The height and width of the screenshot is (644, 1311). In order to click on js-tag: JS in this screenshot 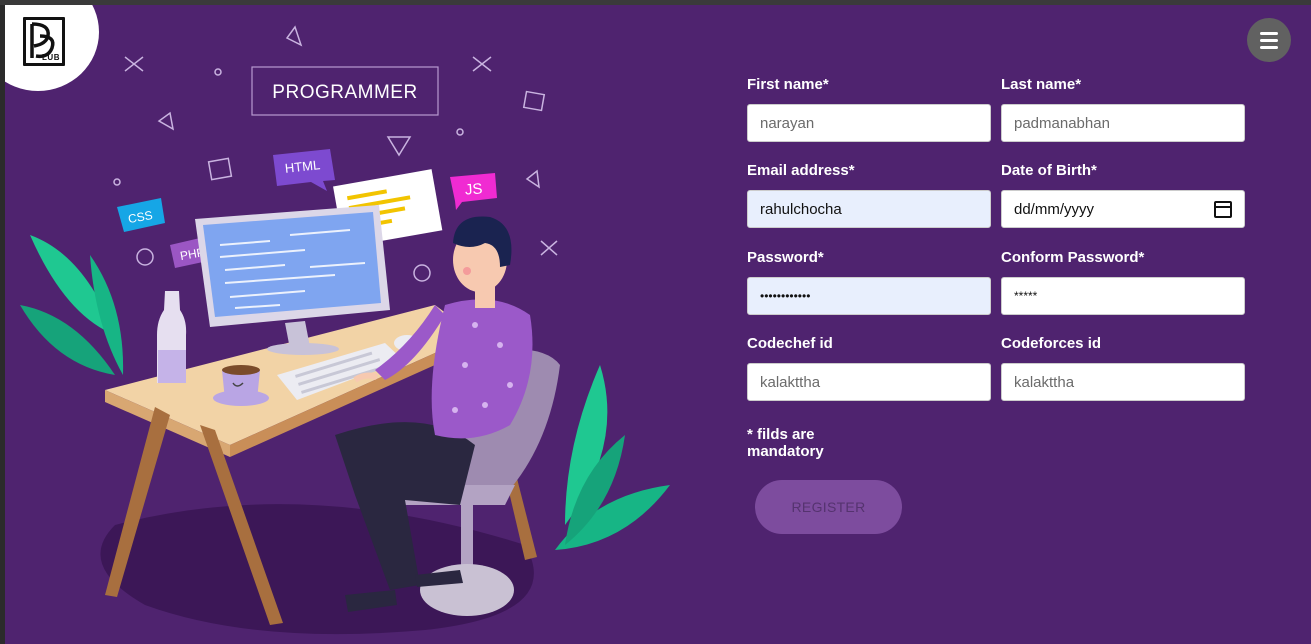, I will do `click(473, 191)`.